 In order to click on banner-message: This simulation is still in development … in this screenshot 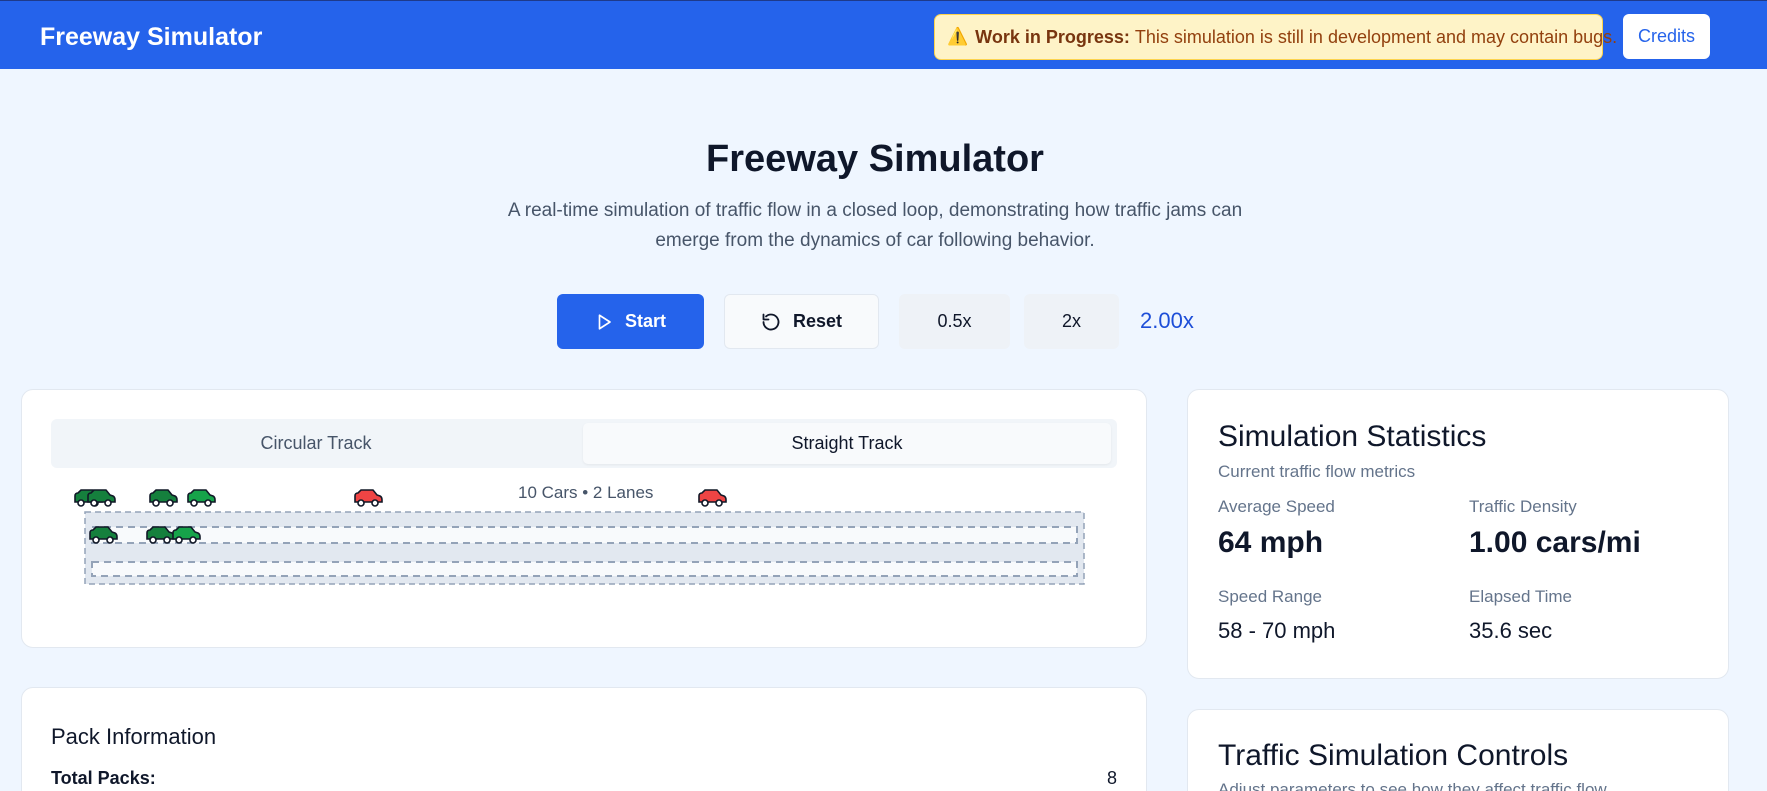, I will do `click(1376, 36)`.